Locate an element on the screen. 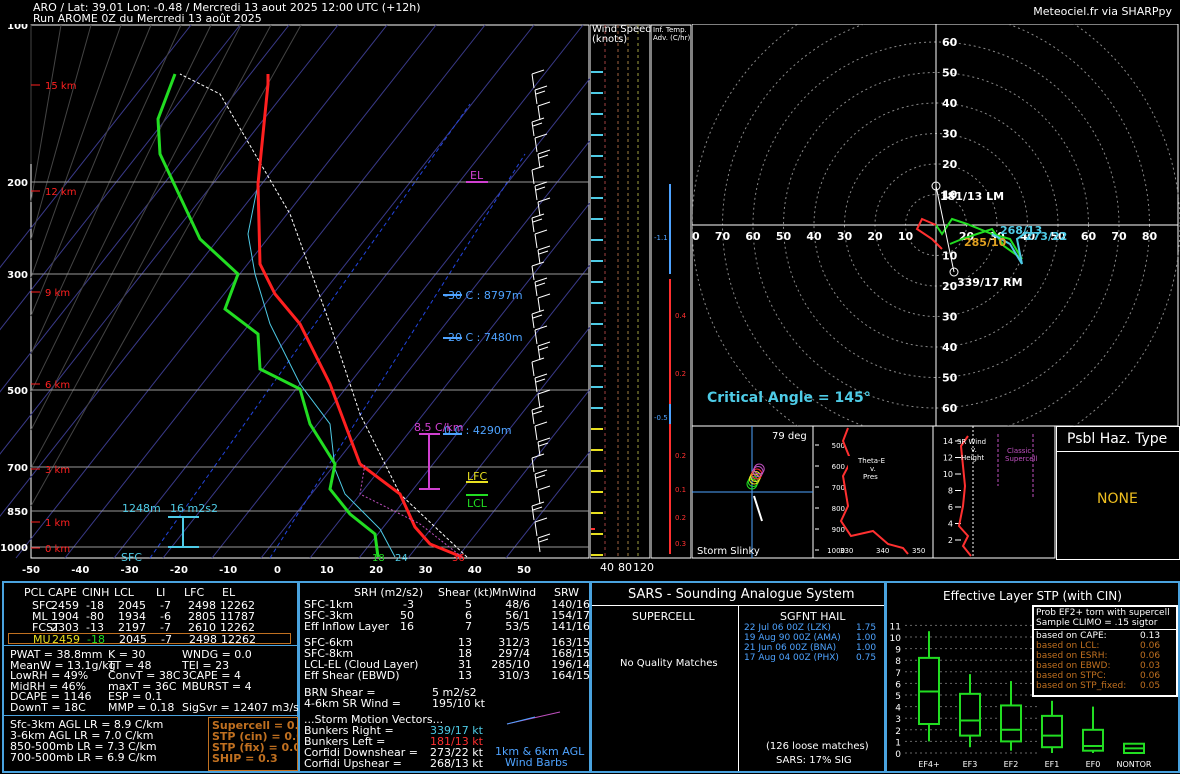 This screenshot has height=774, width=1180. theta-title-1: Theta-E is located at coordinates (871, 461).